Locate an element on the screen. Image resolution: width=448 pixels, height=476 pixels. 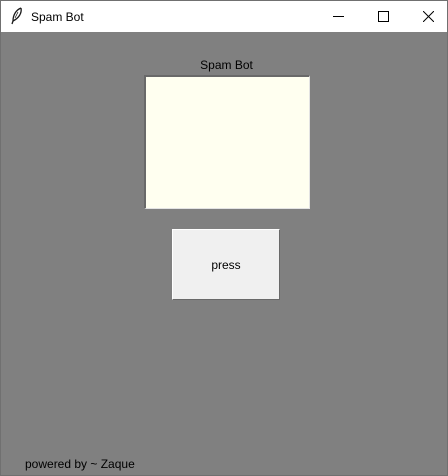
title-bar: Spam Bot is located at coordinates (224, 16).